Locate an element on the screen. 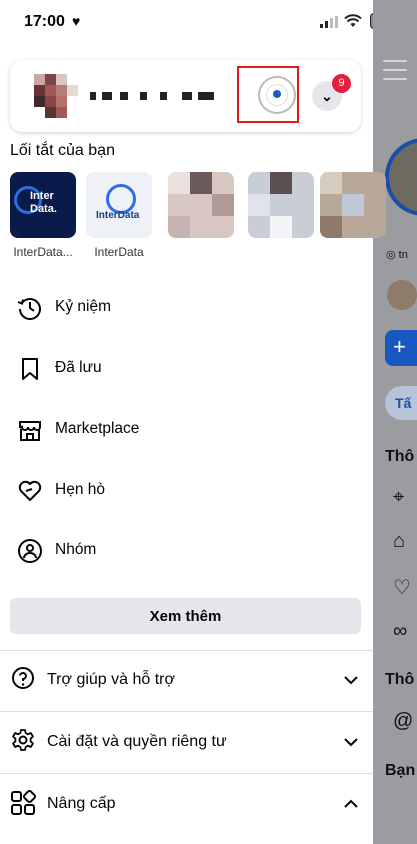 The image size is (417, 844). bookmark-icon is located at coordinates (30, 369).